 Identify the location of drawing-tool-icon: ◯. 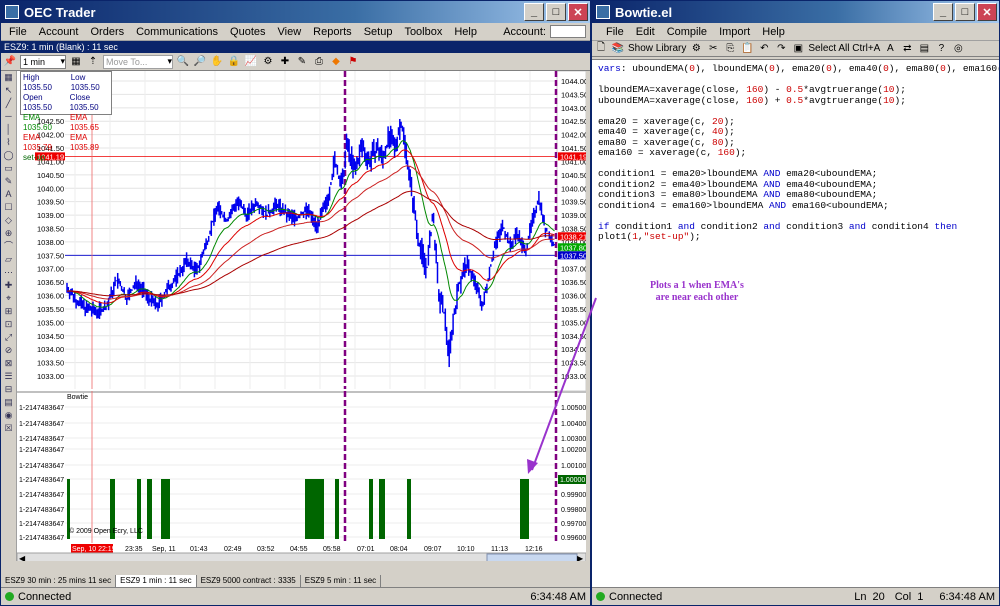
(8, 155).